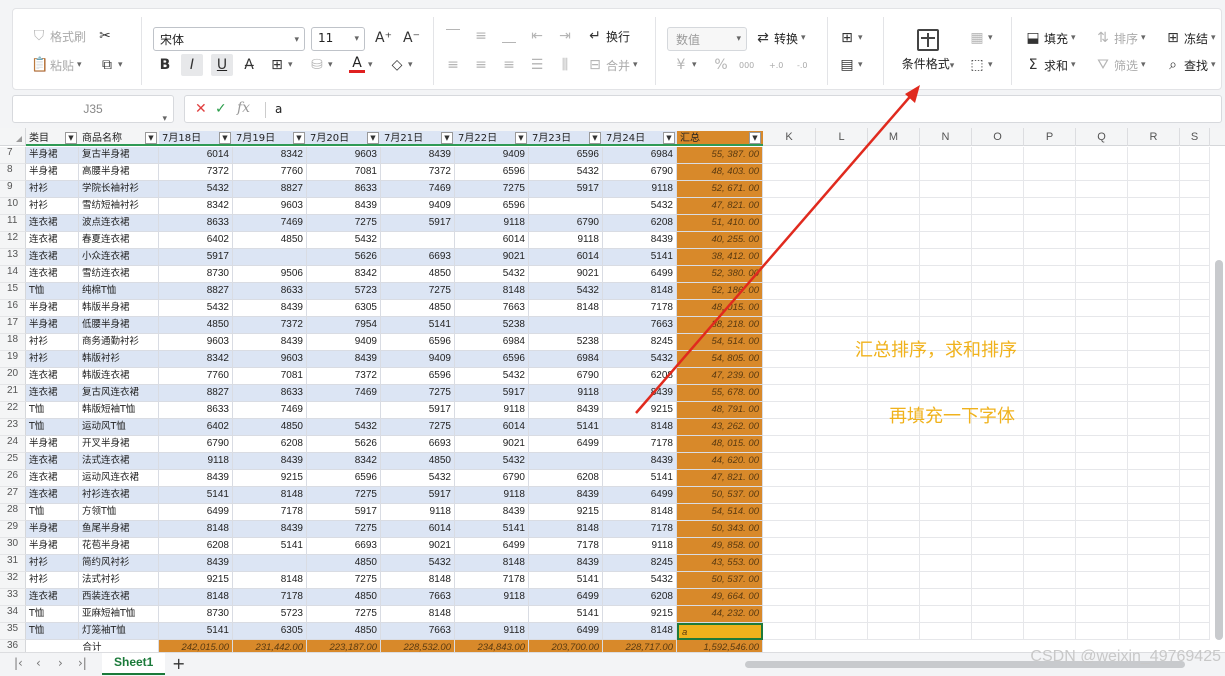 The width and height of the screenshot is (1225, 676). I want to click on table-cell: 6984, so click(640, 155).